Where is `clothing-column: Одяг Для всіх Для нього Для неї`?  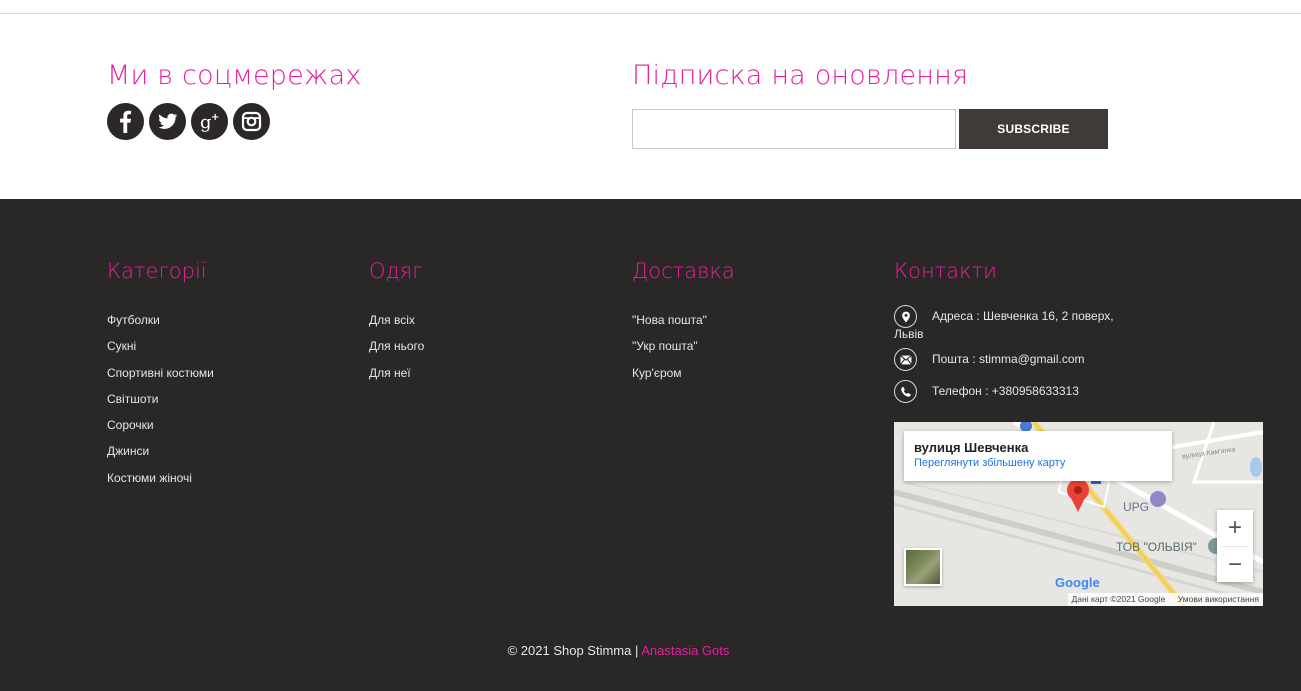 clothing-column: Одяг Для всіх Для нього Для неї is located at coordinates (396, 322).